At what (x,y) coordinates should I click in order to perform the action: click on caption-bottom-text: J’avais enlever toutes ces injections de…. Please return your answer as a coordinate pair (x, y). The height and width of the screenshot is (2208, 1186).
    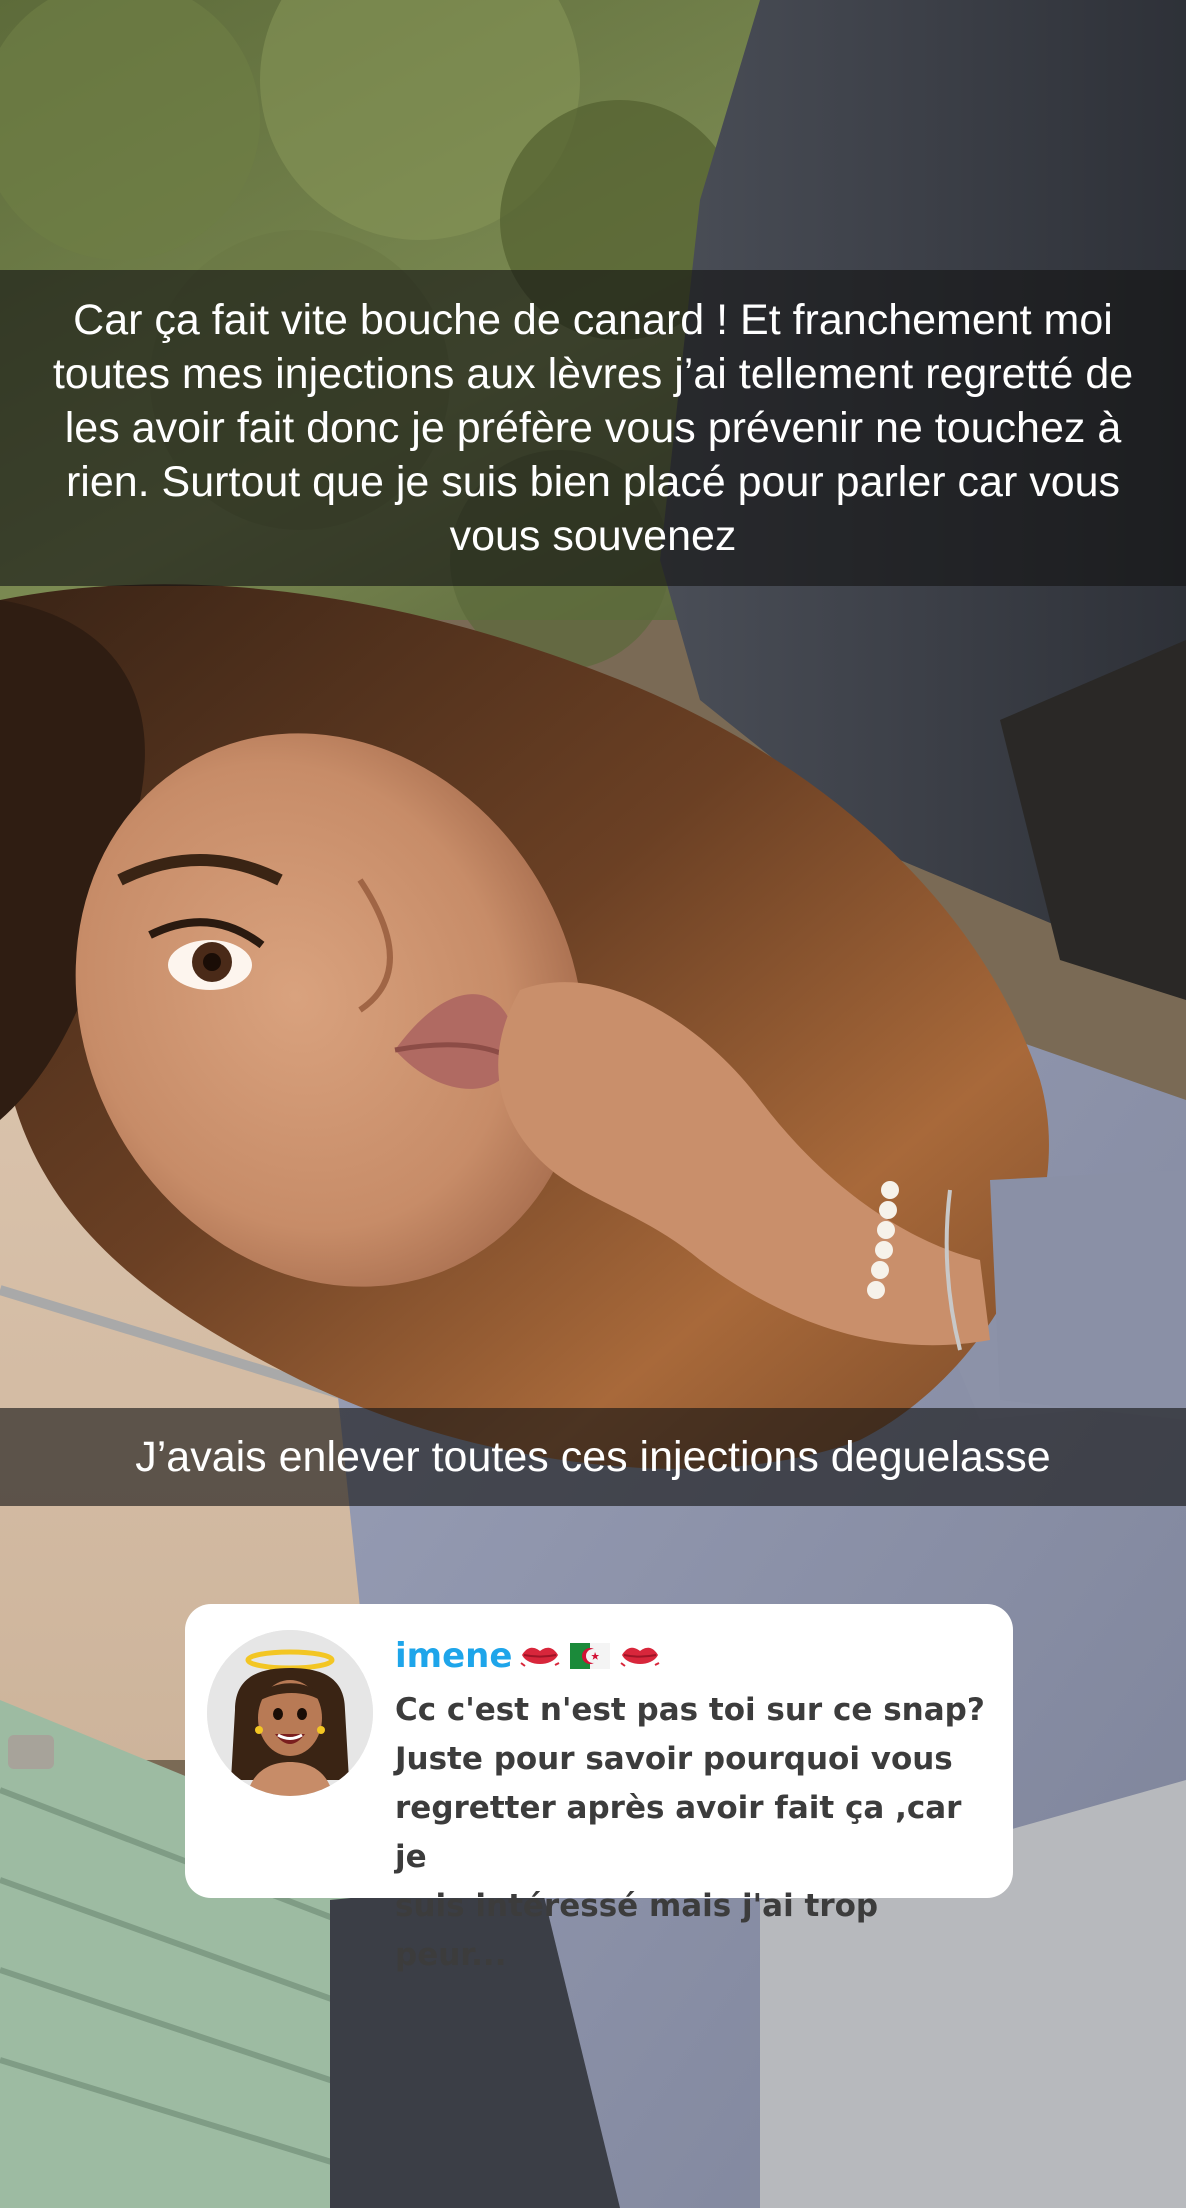
    Looking at the image, I should click on (593, 1457).